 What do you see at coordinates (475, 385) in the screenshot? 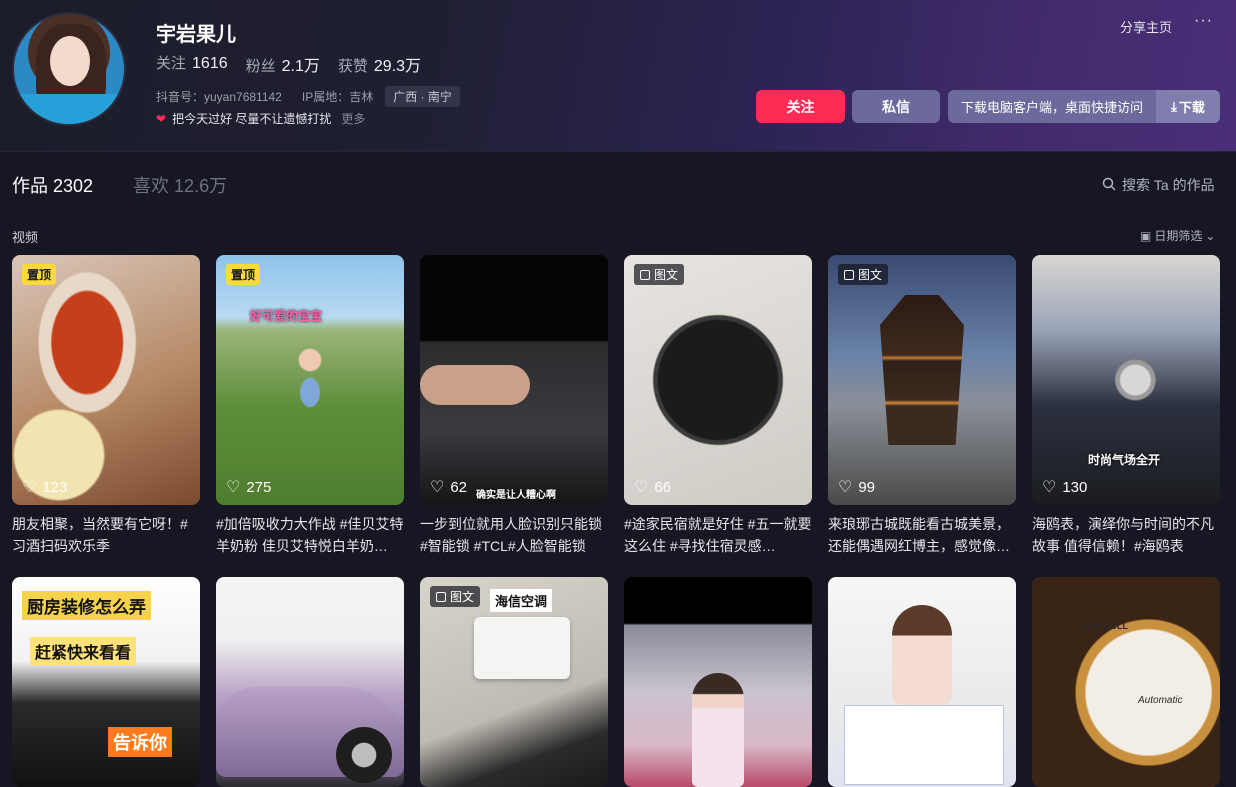
I see `hand-shape` at bounding box center [475, 385].